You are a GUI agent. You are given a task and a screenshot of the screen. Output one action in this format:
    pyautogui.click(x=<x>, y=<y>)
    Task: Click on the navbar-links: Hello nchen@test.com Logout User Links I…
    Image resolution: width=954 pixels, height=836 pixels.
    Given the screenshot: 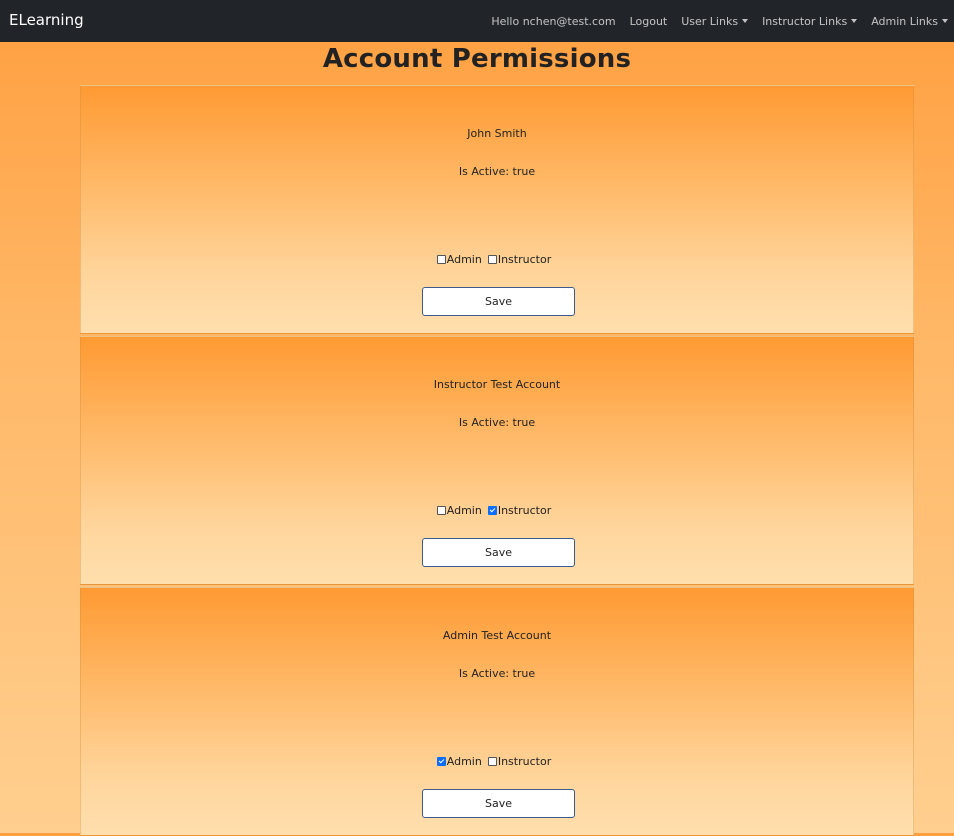 What is the action you would take?
    pyautogui.click(x=719, y=21)
    